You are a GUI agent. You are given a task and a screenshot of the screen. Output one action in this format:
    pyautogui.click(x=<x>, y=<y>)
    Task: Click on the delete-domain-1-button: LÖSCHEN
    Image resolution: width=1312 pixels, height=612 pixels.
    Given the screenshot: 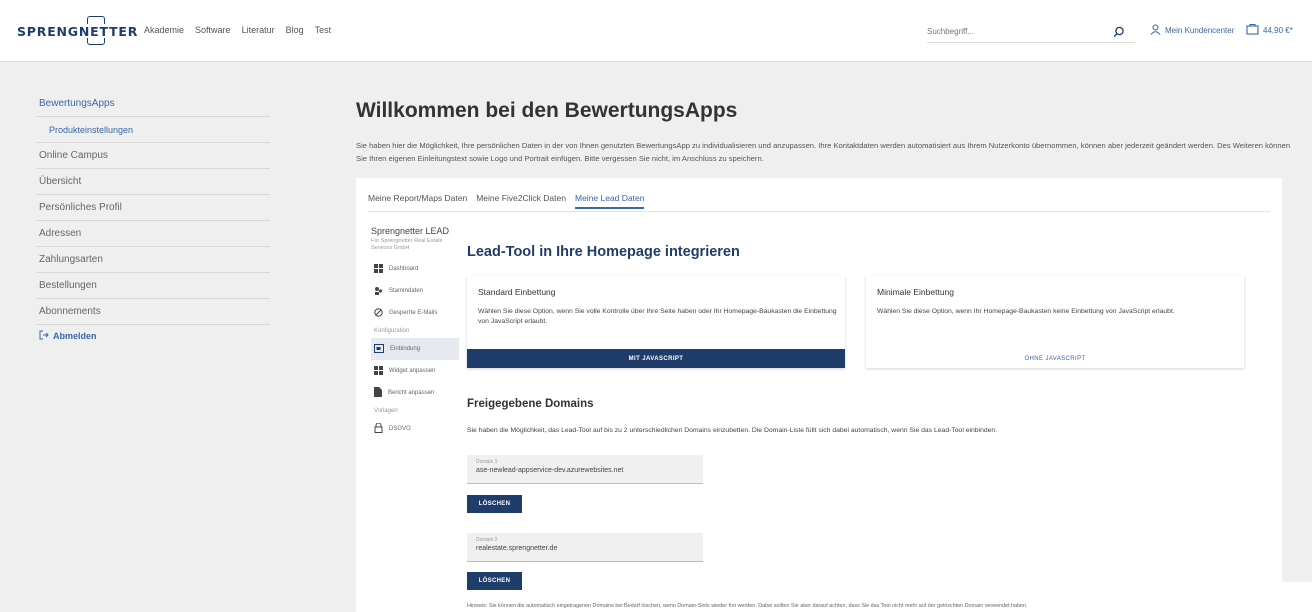 What is the action you would take?
    pyautogui.click(x=494, y=504)
    